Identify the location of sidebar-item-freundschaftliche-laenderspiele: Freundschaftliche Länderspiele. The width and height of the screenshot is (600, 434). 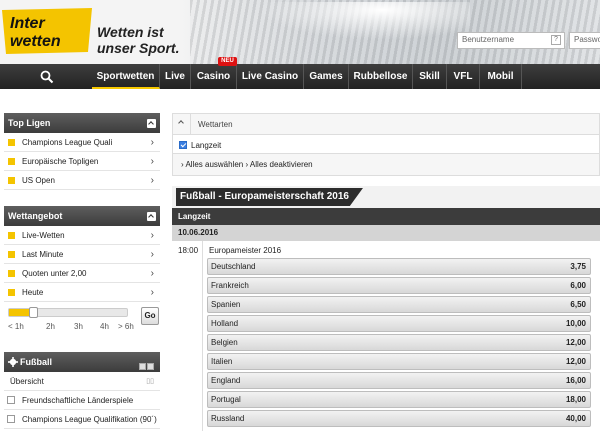
(82, 400).